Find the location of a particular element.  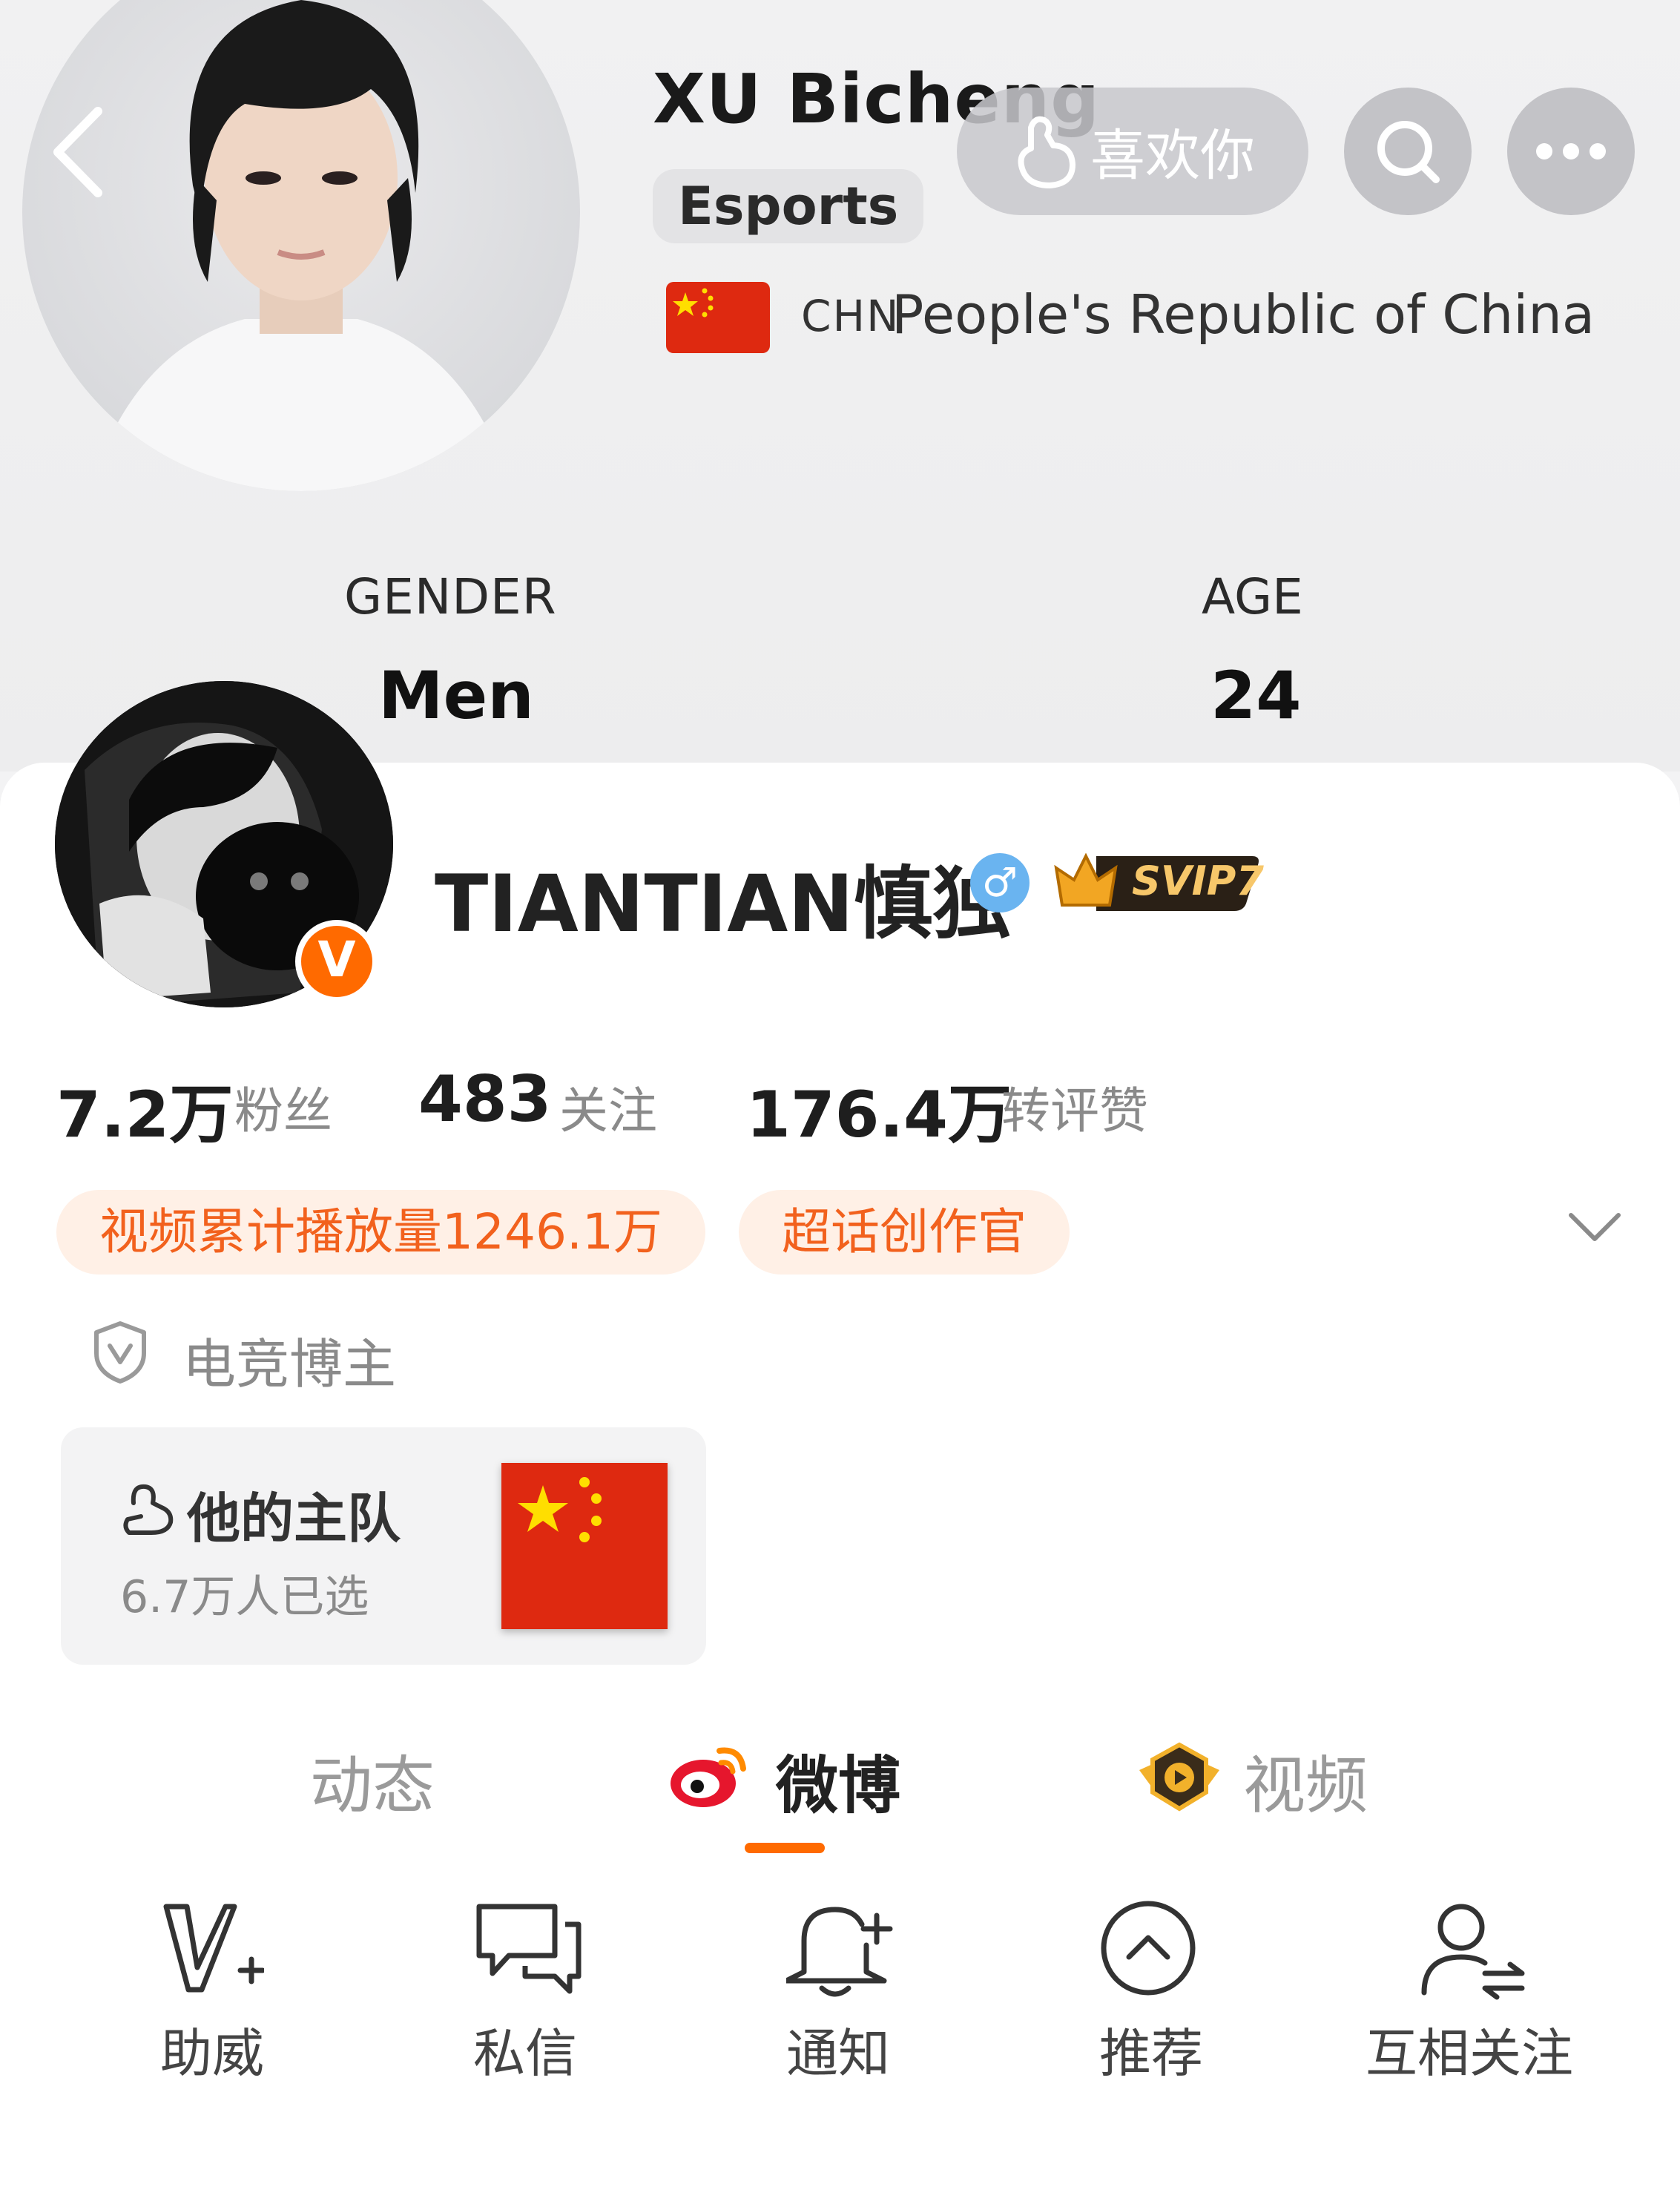

followers-count: 7.2万 is located at coordinates (145, 1108).